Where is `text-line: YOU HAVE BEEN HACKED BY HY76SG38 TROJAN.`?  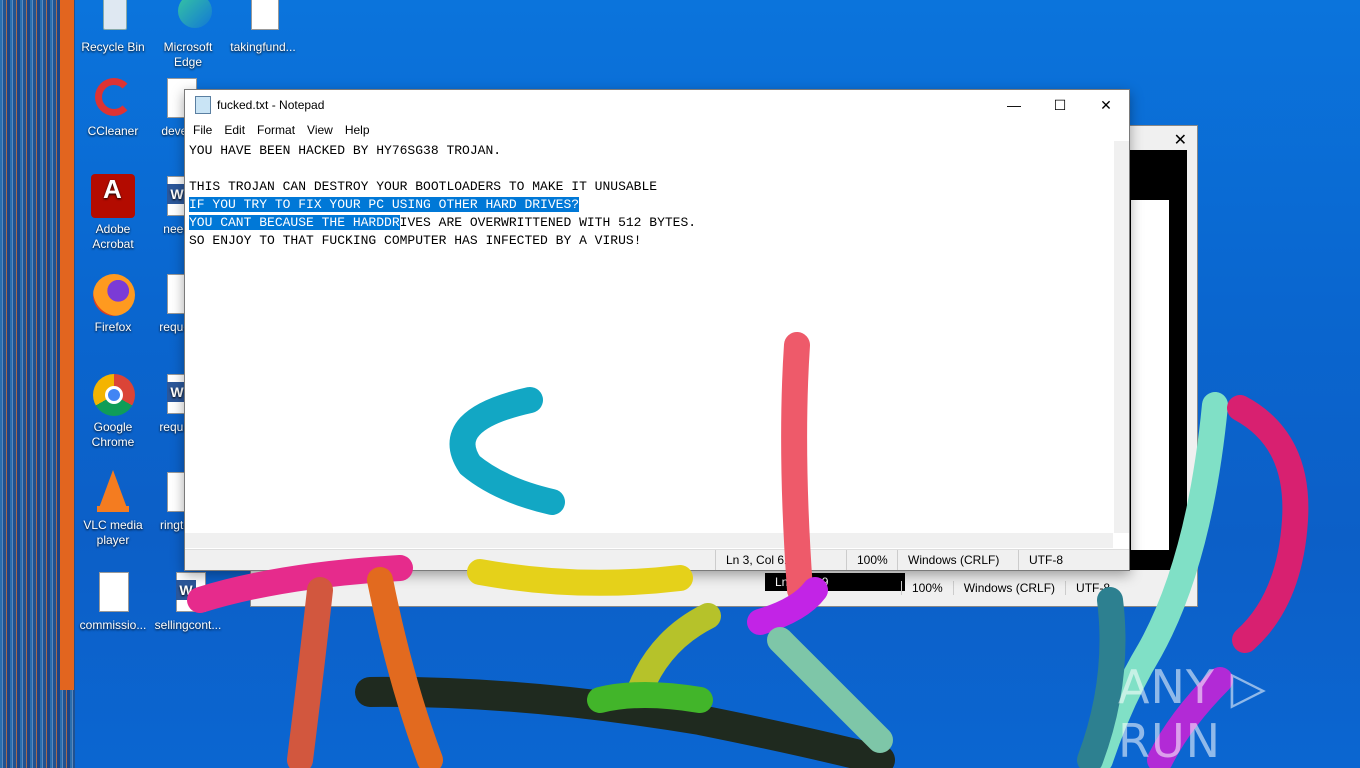
text-line: YOU HAVE BEEN HACKED BY HY76SG38 TROJAN. is located at coordinates (345, 150).